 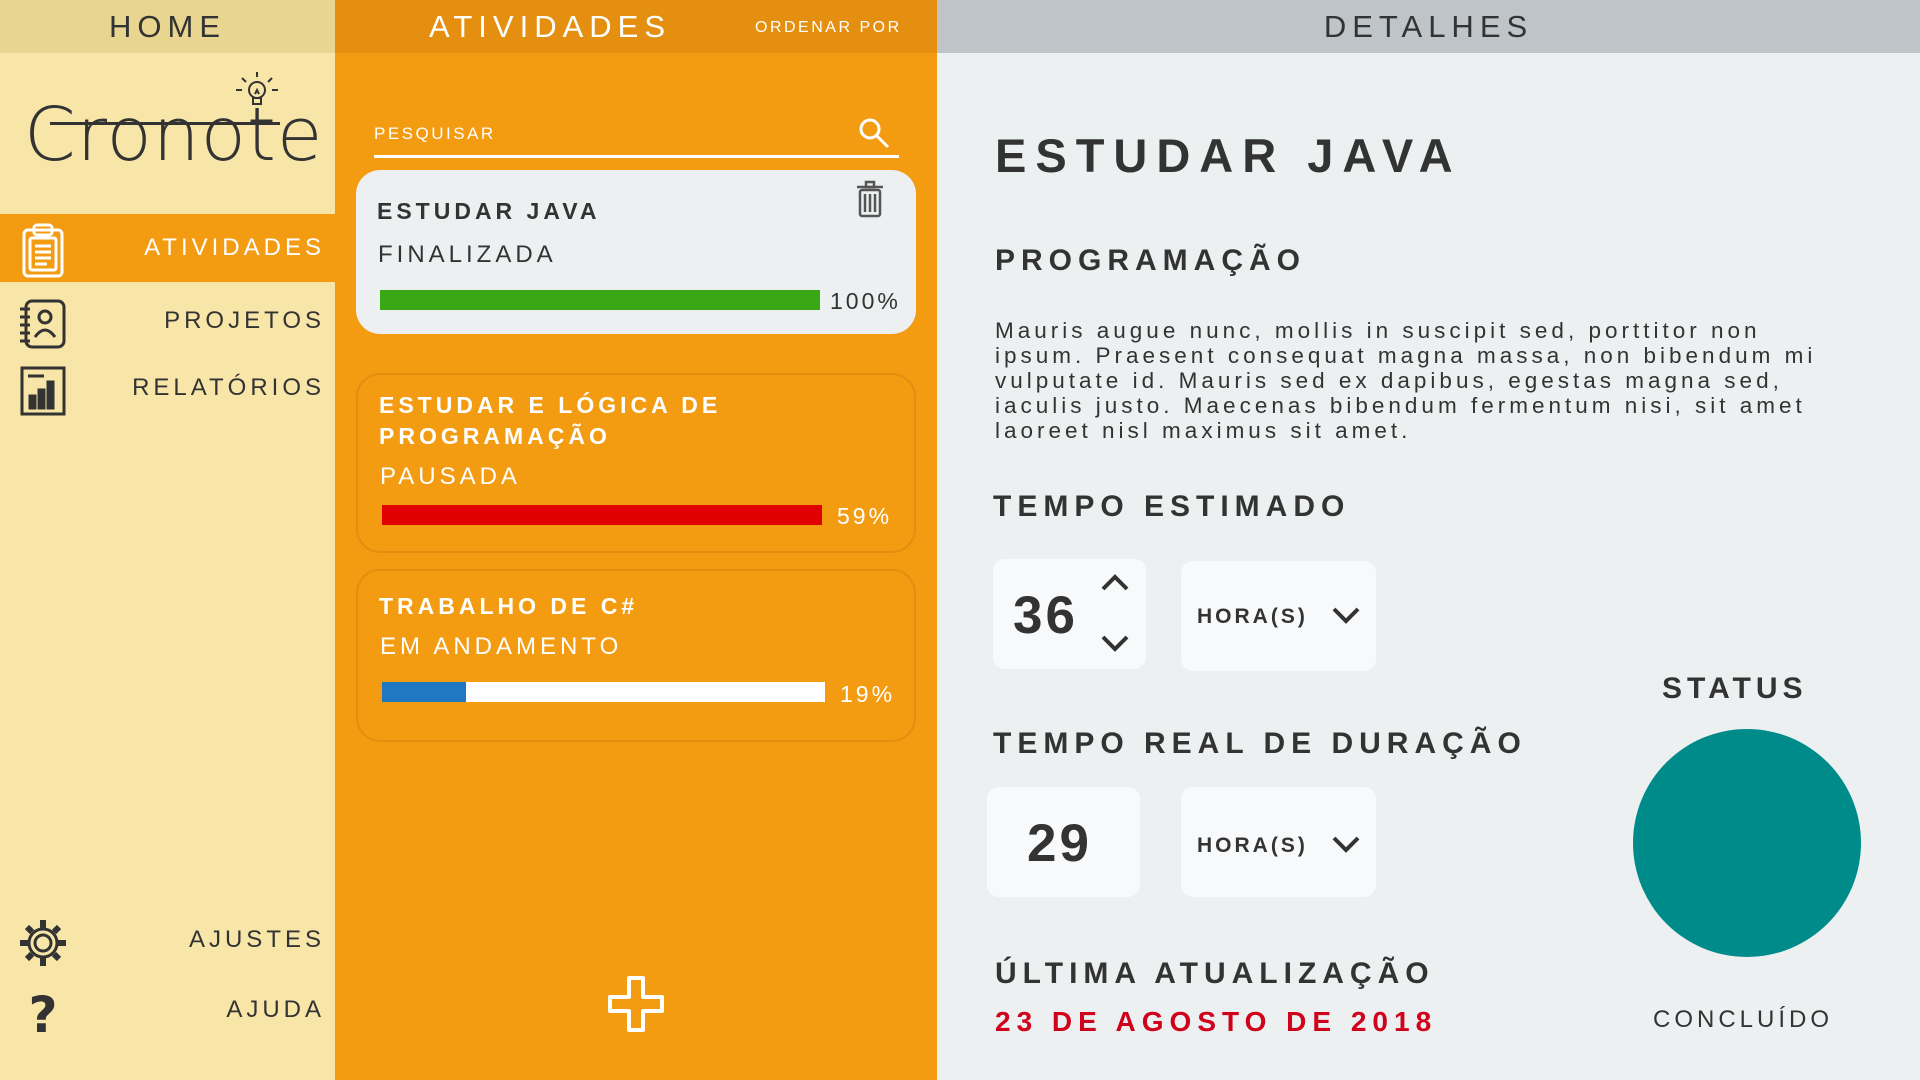 I want to click on sort-by-button: ORDENAR POR, so click(x=828, y=28).